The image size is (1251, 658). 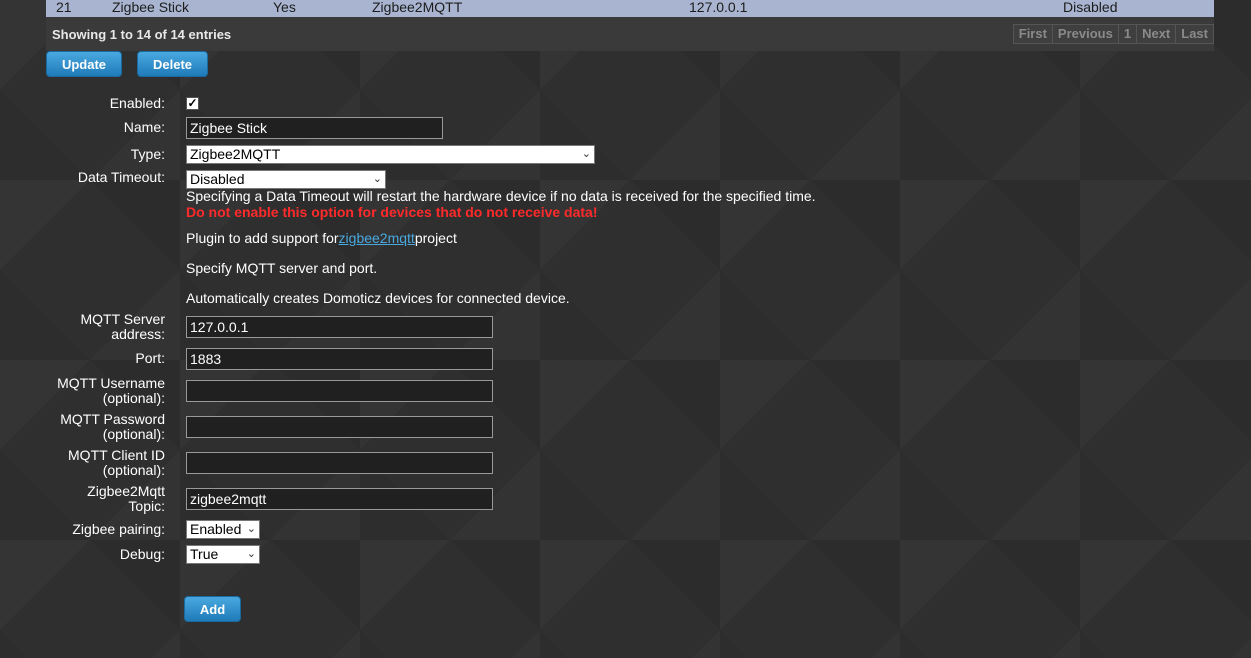 What do you see at coordinates (417, 7) in the screenshot?
I see `cell-type: Zigbee2MQTT` at bounding box center [417, 7].